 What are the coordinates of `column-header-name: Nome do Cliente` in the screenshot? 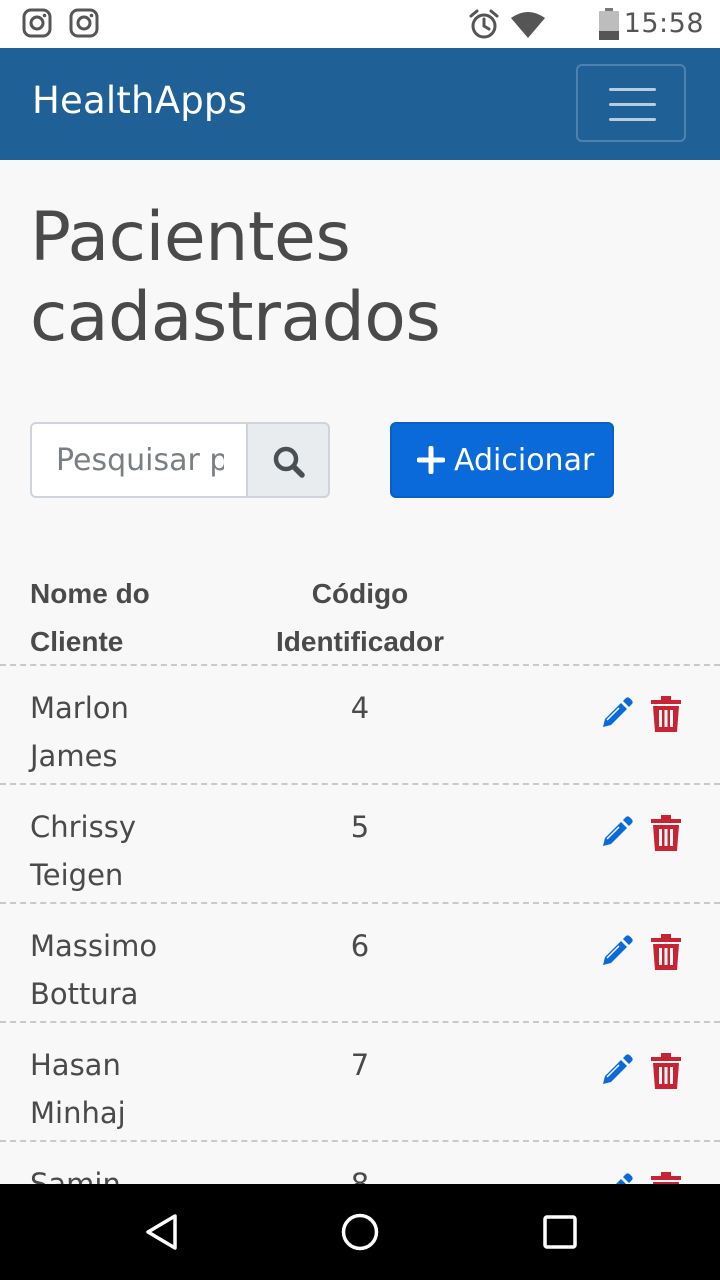 It's located at (90, 617).